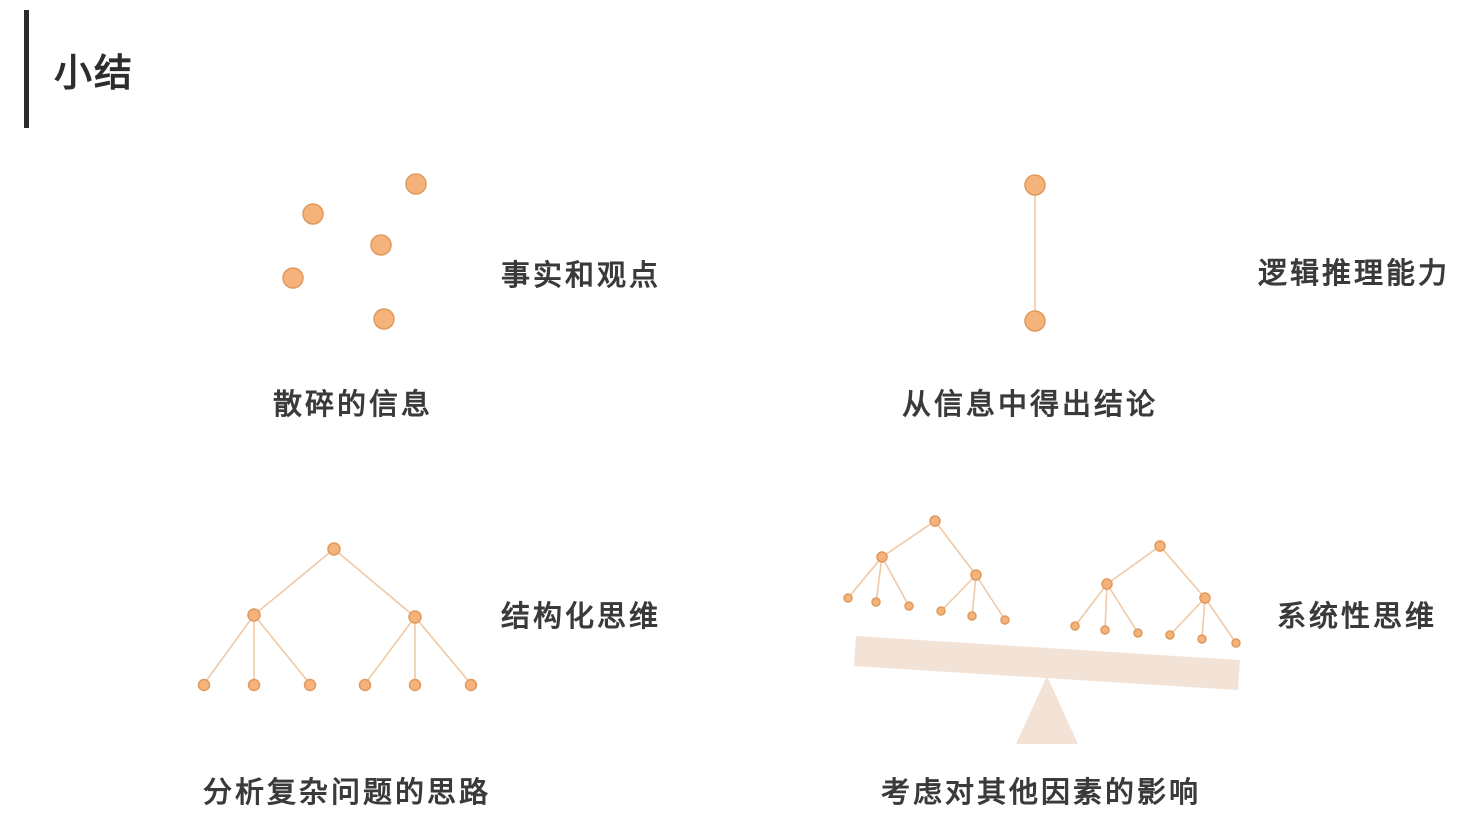 The width and height of the screenshot is (1473, 820). What do you see at coordinates (334, 549) in the screenshot?
I see `tree-root-node` at bounding box center [334, 549].